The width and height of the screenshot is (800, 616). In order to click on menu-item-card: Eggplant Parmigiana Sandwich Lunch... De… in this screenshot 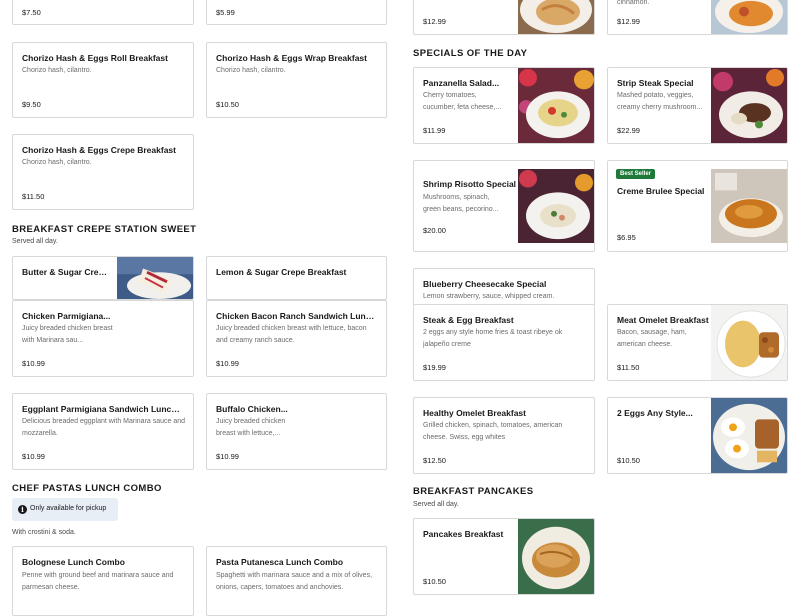, I will do `click(103, 431)`.